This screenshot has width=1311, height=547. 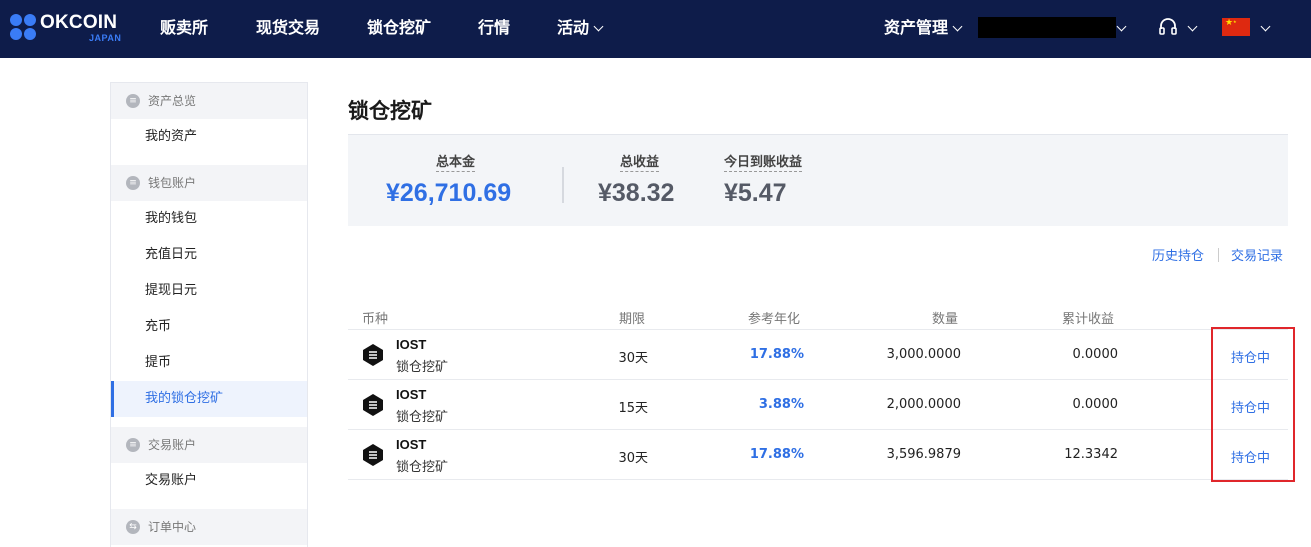 What do you see at coordinates (209, 101) in the screenshot?
I see `sidebar-group-overview: ≡ 资产总览` at bounding box center [209, 101].